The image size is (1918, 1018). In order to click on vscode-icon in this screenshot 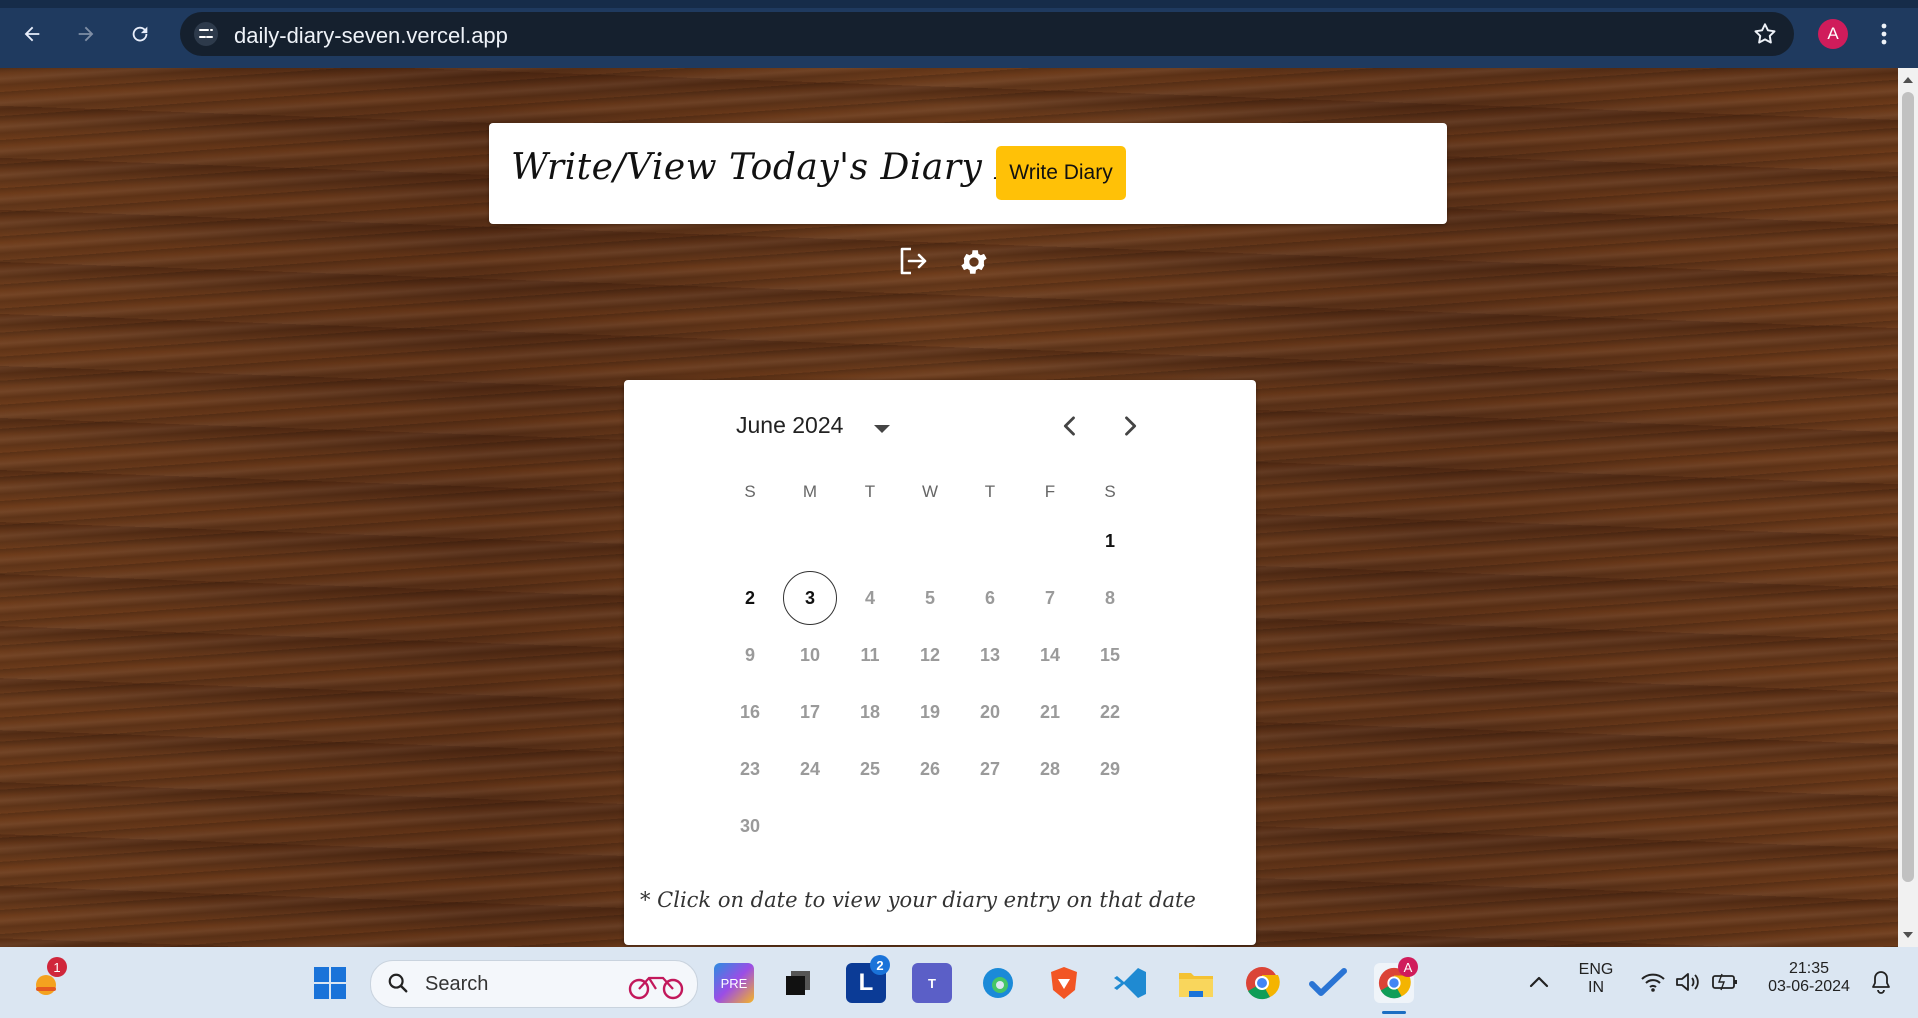, I will do `click(1130, 983)`.